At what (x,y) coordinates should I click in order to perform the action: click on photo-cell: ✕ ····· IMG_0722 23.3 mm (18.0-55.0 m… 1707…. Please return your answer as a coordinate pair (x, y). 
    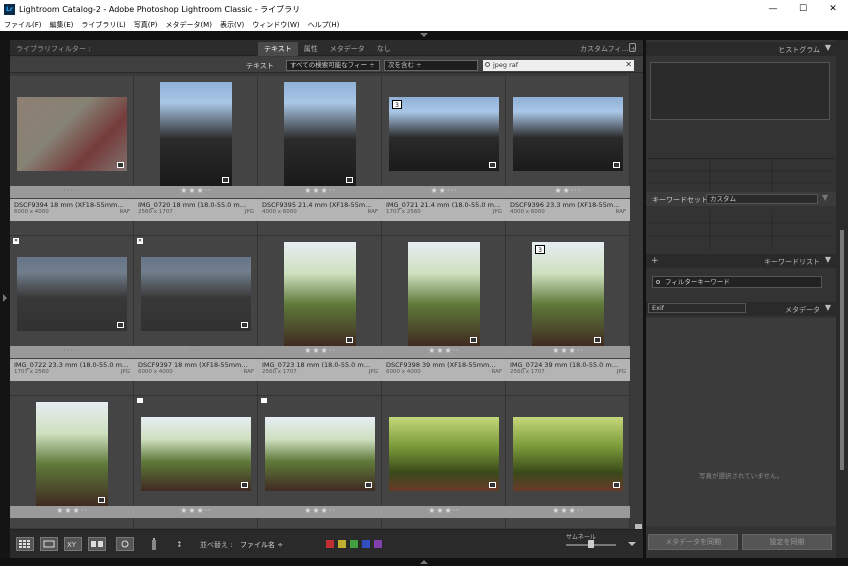
    Looking at the image, I should click on (72, 316).